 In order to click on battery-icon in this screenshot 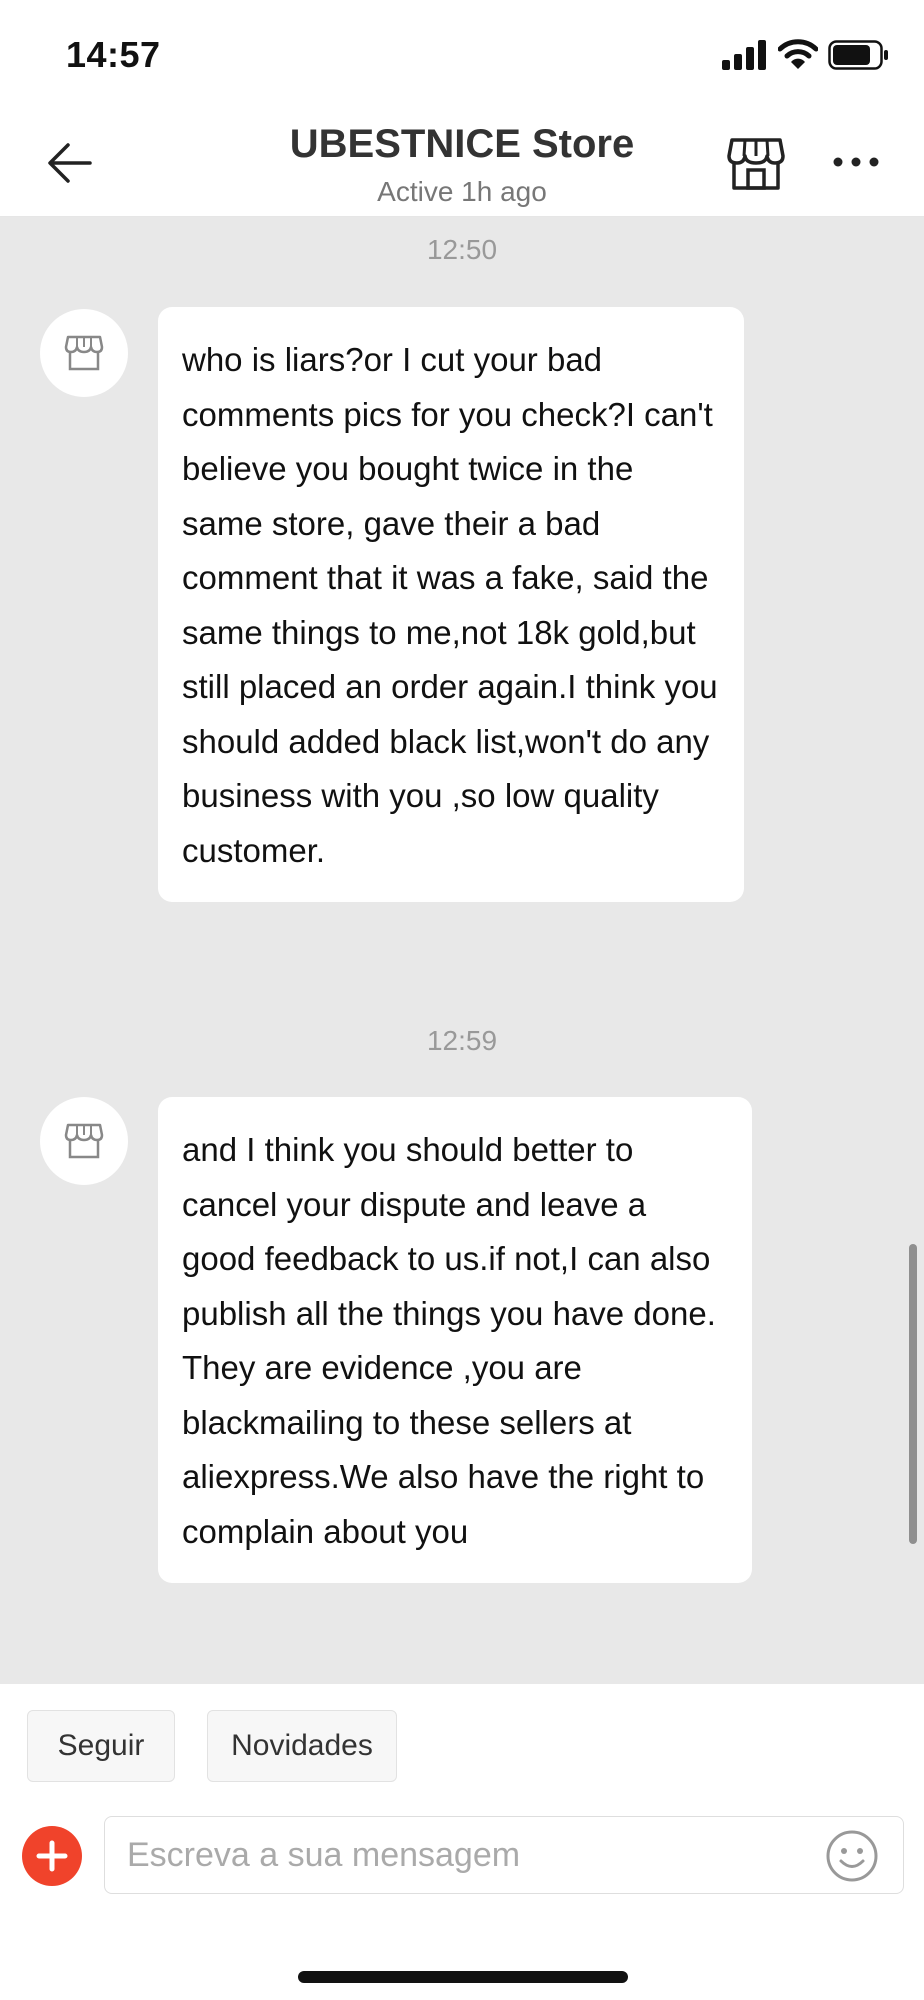, I will do `click(858, 55)`.